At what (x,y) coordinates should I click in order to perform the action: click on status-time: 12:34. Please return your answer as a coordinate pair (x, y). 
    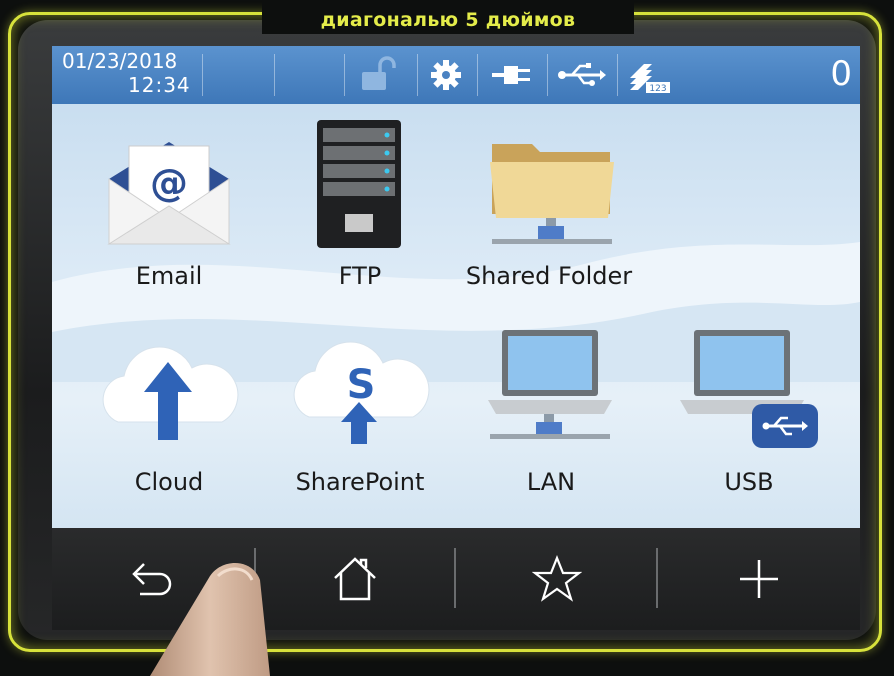
    Looking at the image, I should click on (159, 85).